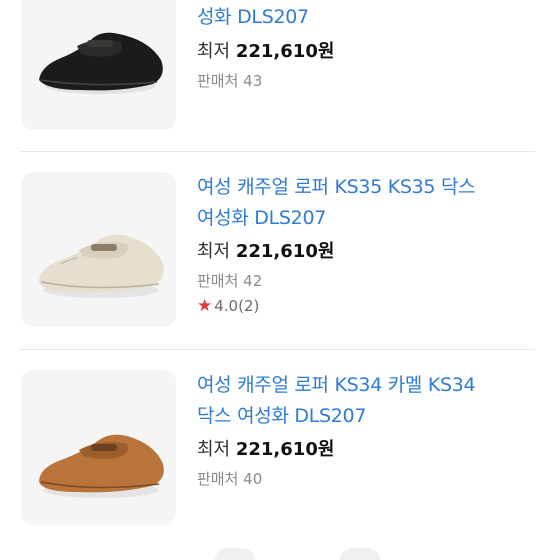  I want to click on star-icon: ★, so click(205, 306).